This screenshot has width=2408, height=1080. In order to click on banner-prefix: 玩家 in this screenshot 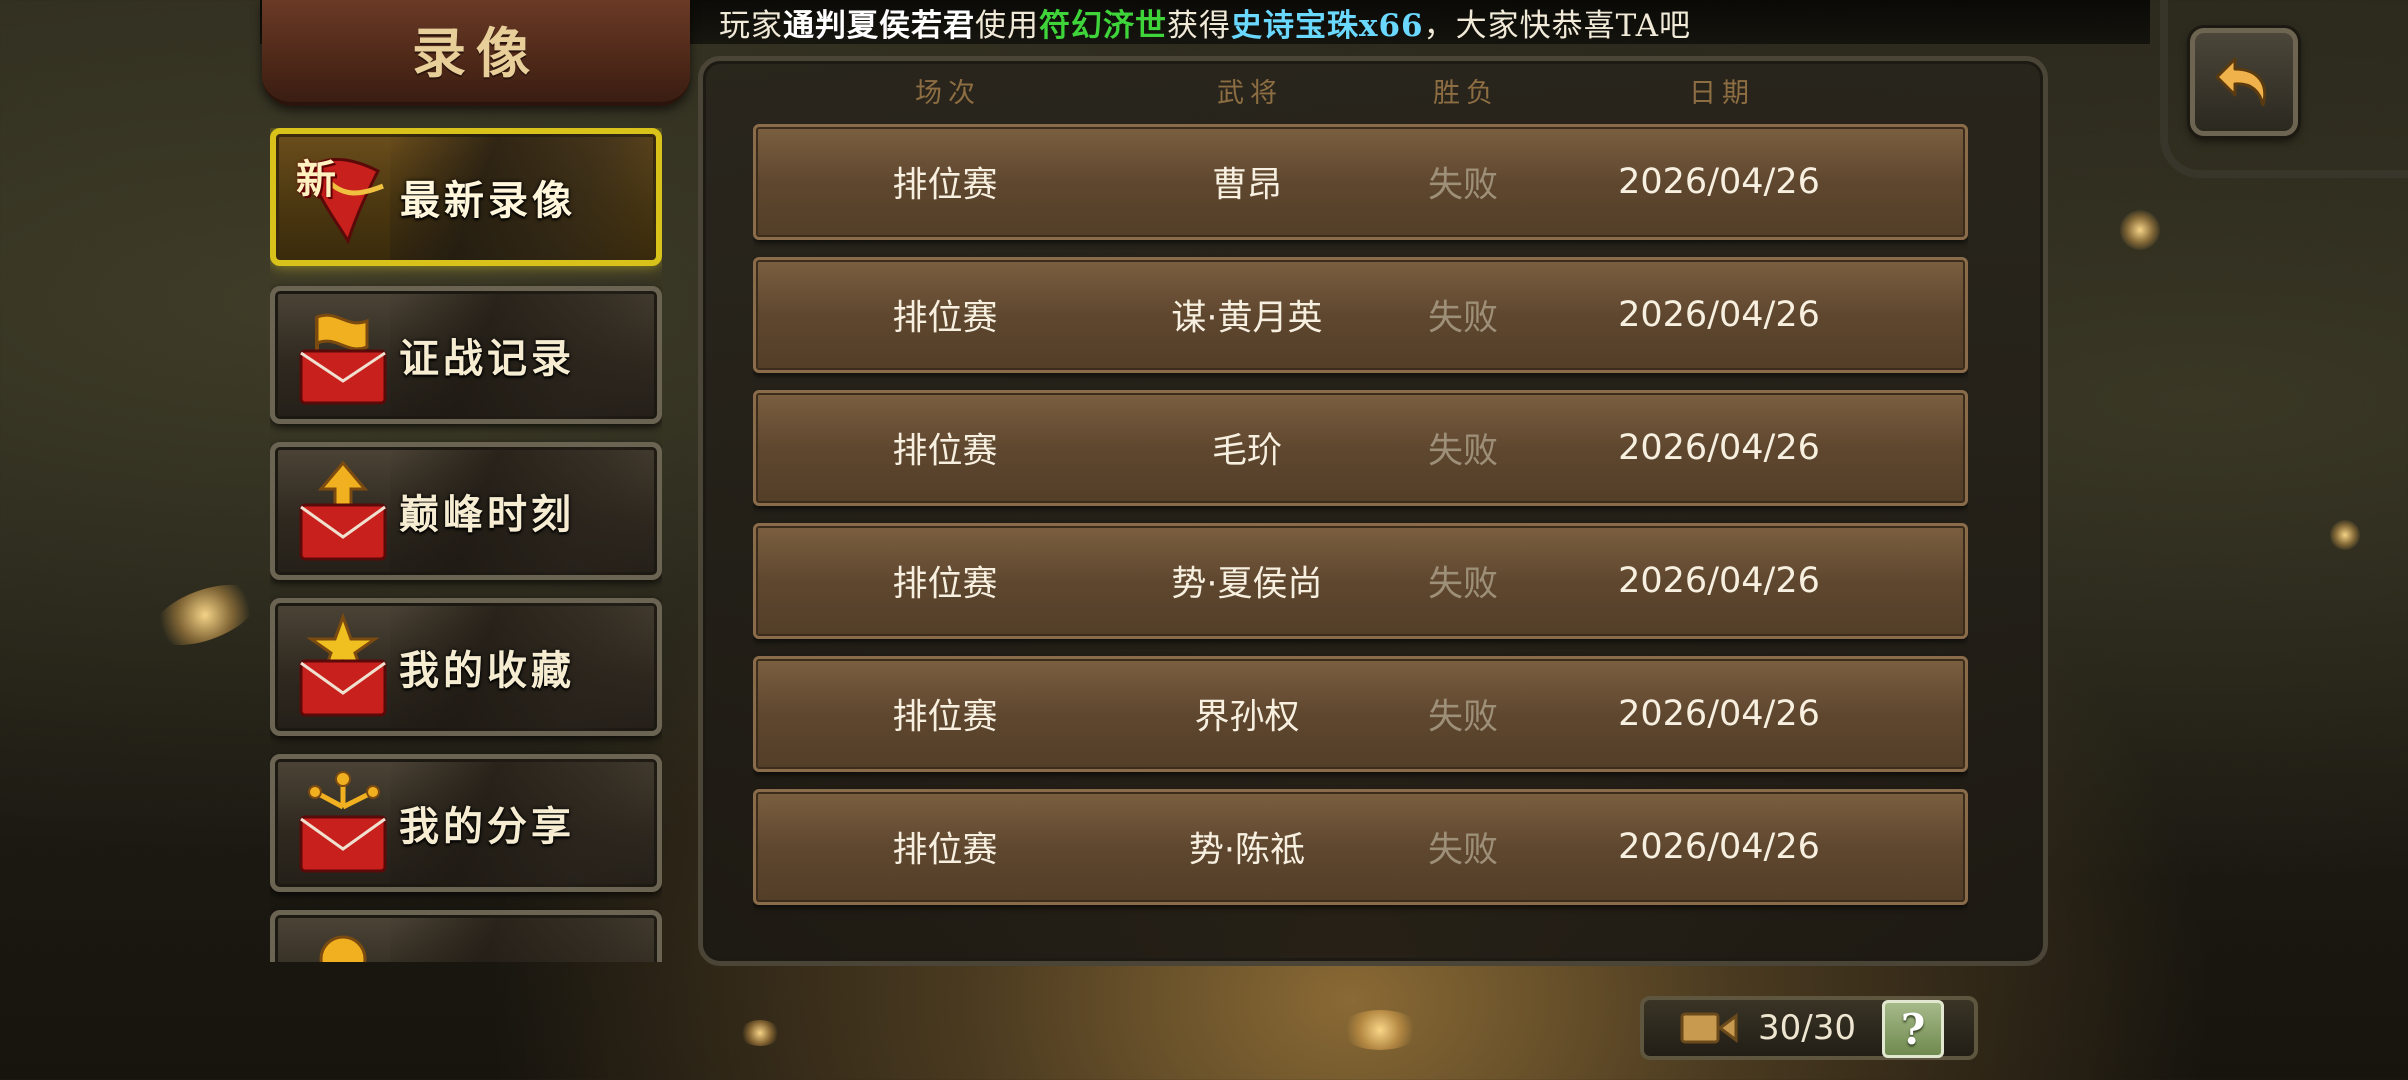, I will do `click(751, 25)`.